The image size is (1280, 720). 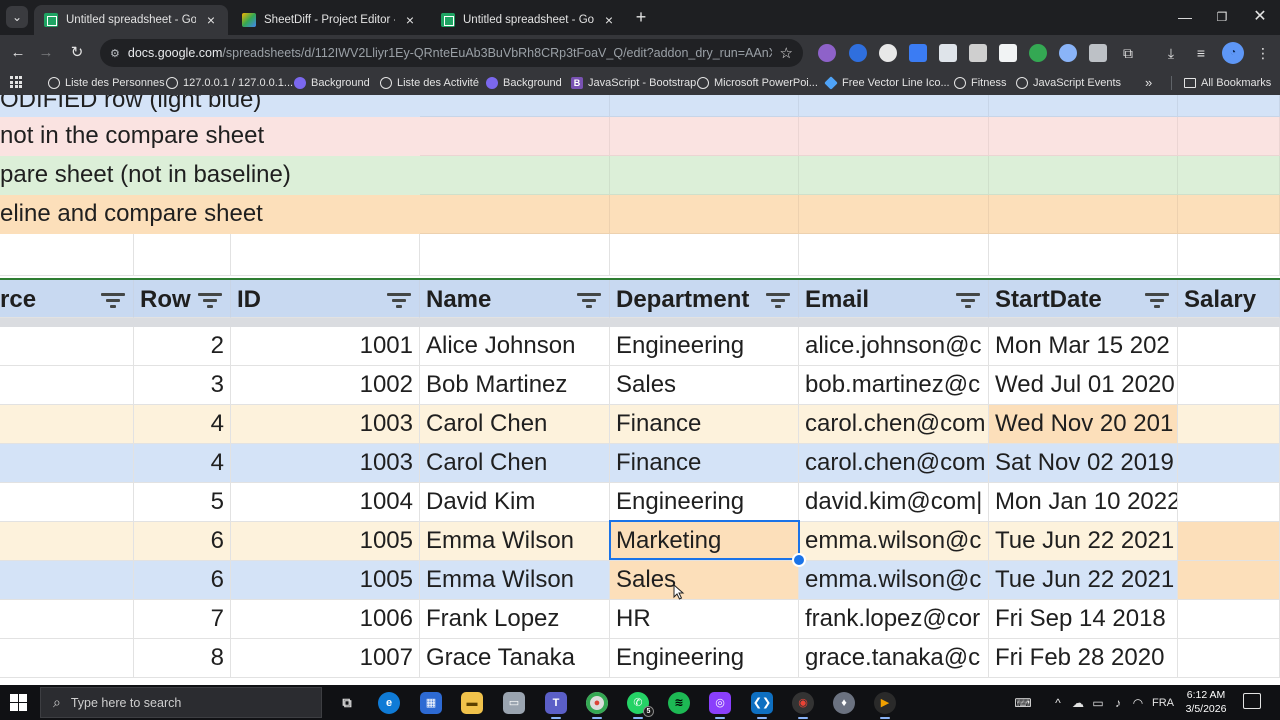 What do you see at coordinates (704, 346) in the screenshot?
I see `table-cell: Engineering` at bounding box center [704, 346].